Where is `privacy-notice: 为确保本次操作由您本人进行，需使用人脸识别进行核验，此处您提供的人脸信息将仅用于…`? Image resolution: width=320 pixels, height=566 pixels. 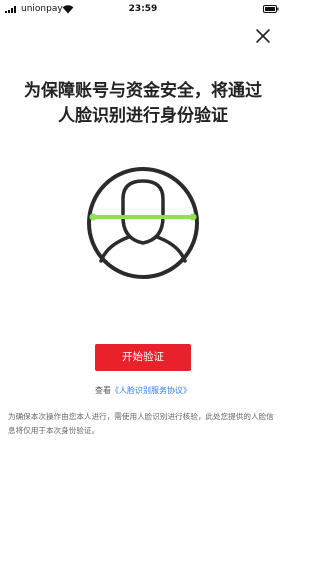 privacy-notice: 为确保本次操作由您本人进行，需使用人脸识别进行核验，此处您提供的人脸信息将仅用于… is located at coordinates (141, 423).